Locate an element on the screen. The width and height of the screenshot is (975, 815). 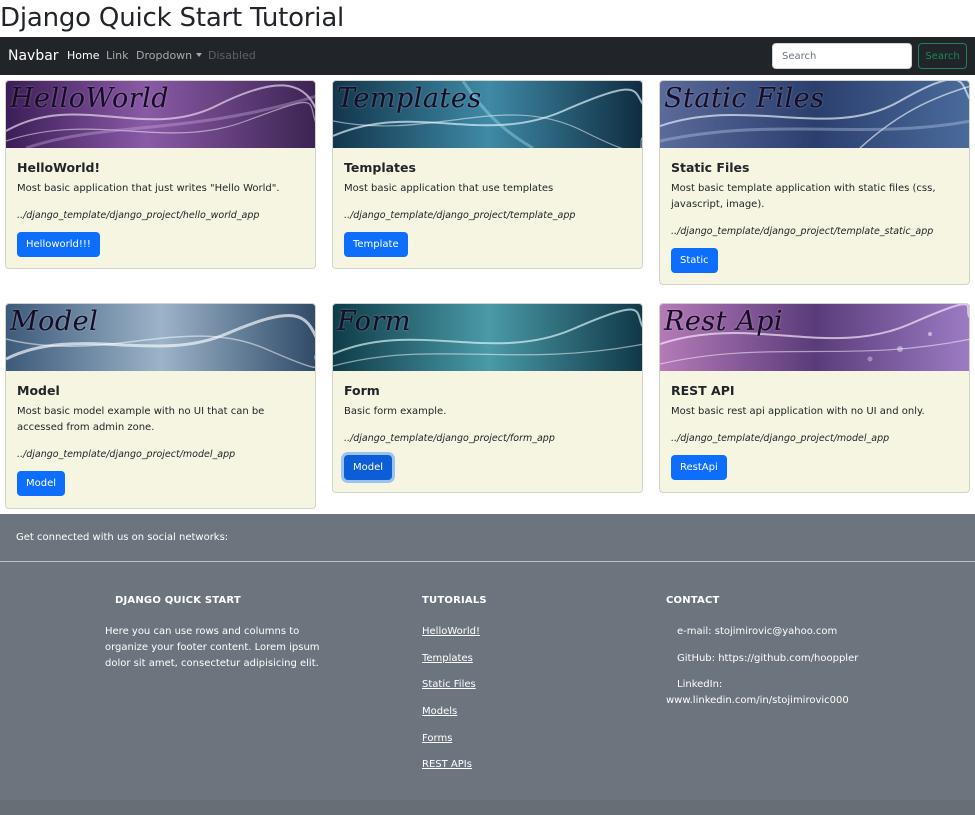
navbar-brand: Navbar is located at coordinates (33, 56).